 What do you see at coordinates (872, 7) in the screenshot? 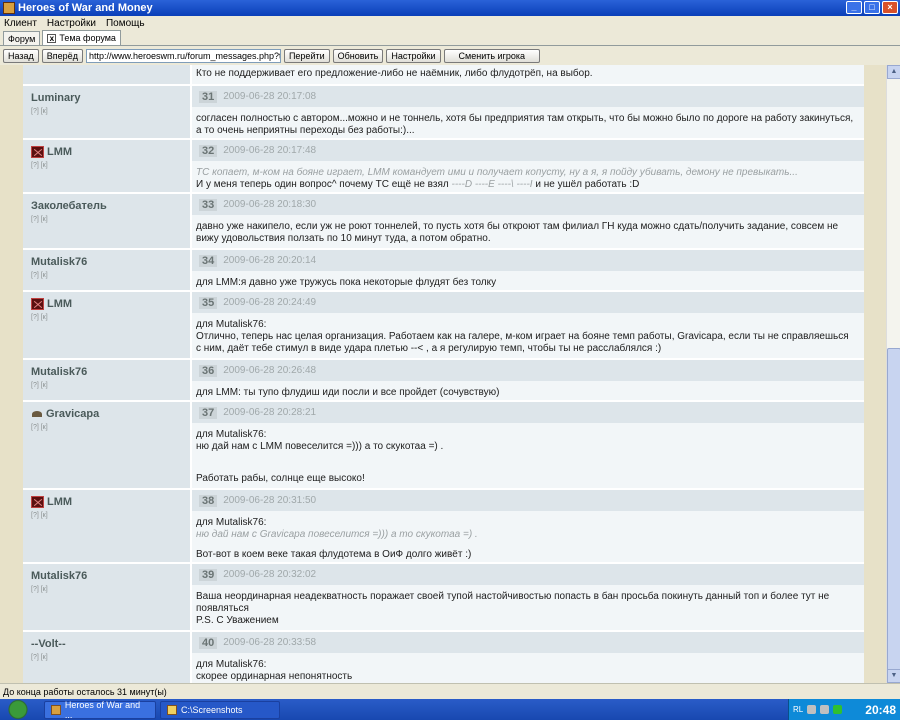
I see `maximize-button: □` at bounding box center [872, 7].